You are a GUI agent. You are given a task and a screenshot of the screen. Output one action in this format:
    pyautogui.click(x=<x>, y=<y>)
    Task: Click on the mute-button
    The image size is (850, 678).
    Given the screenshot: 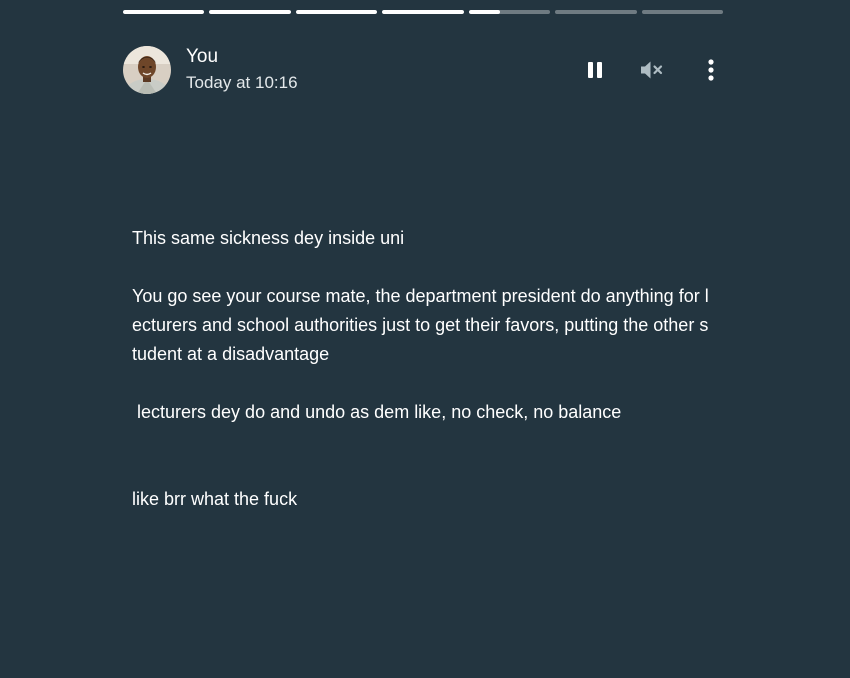 What is the action you would take?
    pyautogui.click(x=652, y=70)
    